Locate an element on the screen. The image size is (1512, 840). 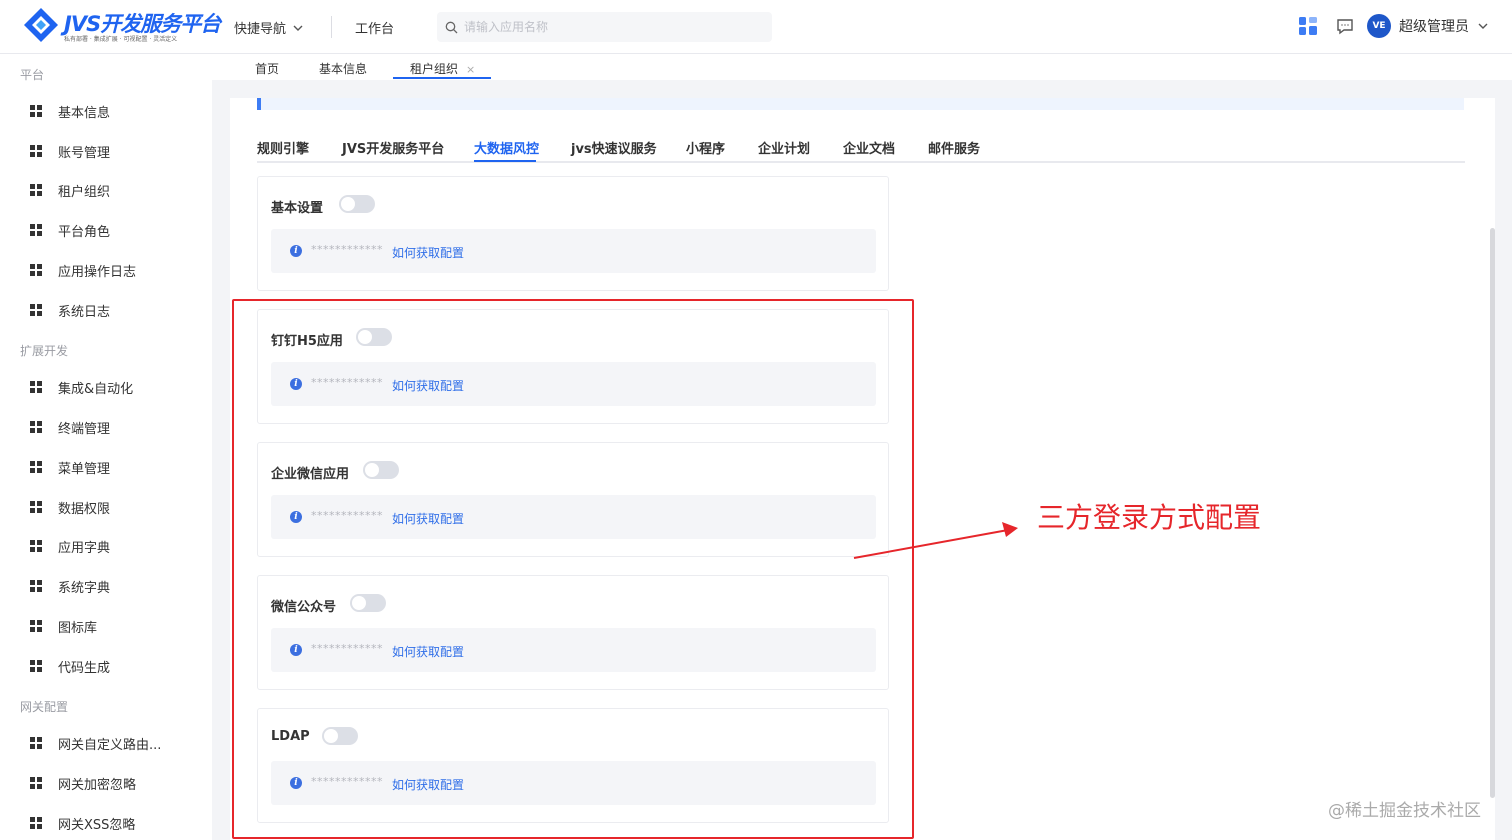
apps-grid-icon is located at coordinates (1308, 26).